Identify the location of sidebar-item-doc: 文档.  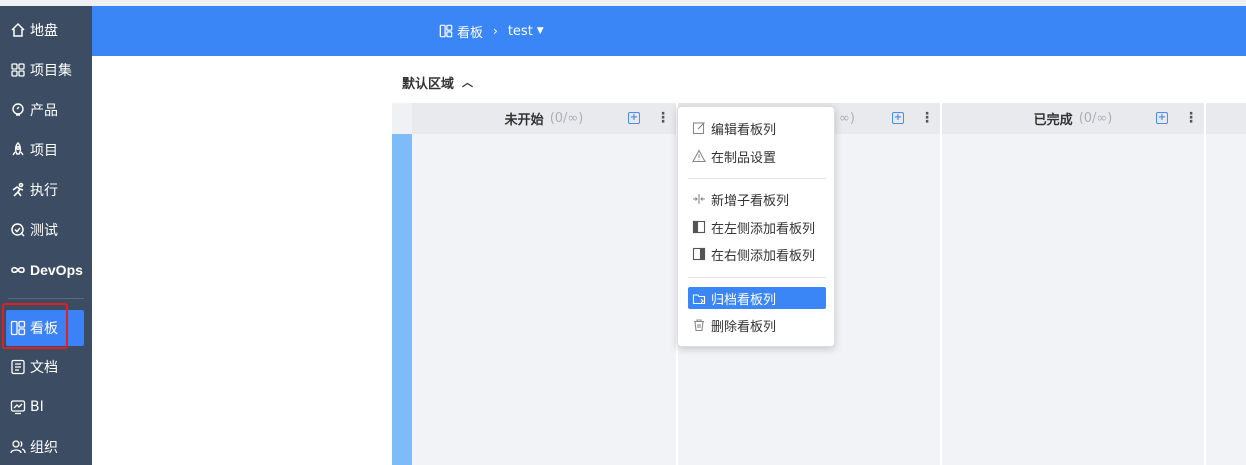
(46, 367).